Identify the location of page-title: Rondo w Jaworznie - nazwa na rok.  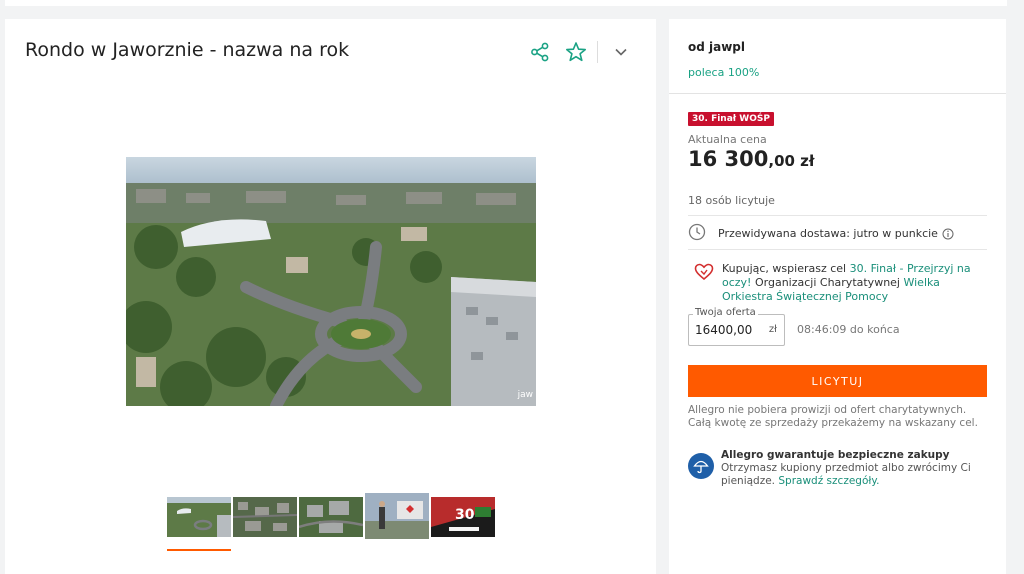
(187, 50).